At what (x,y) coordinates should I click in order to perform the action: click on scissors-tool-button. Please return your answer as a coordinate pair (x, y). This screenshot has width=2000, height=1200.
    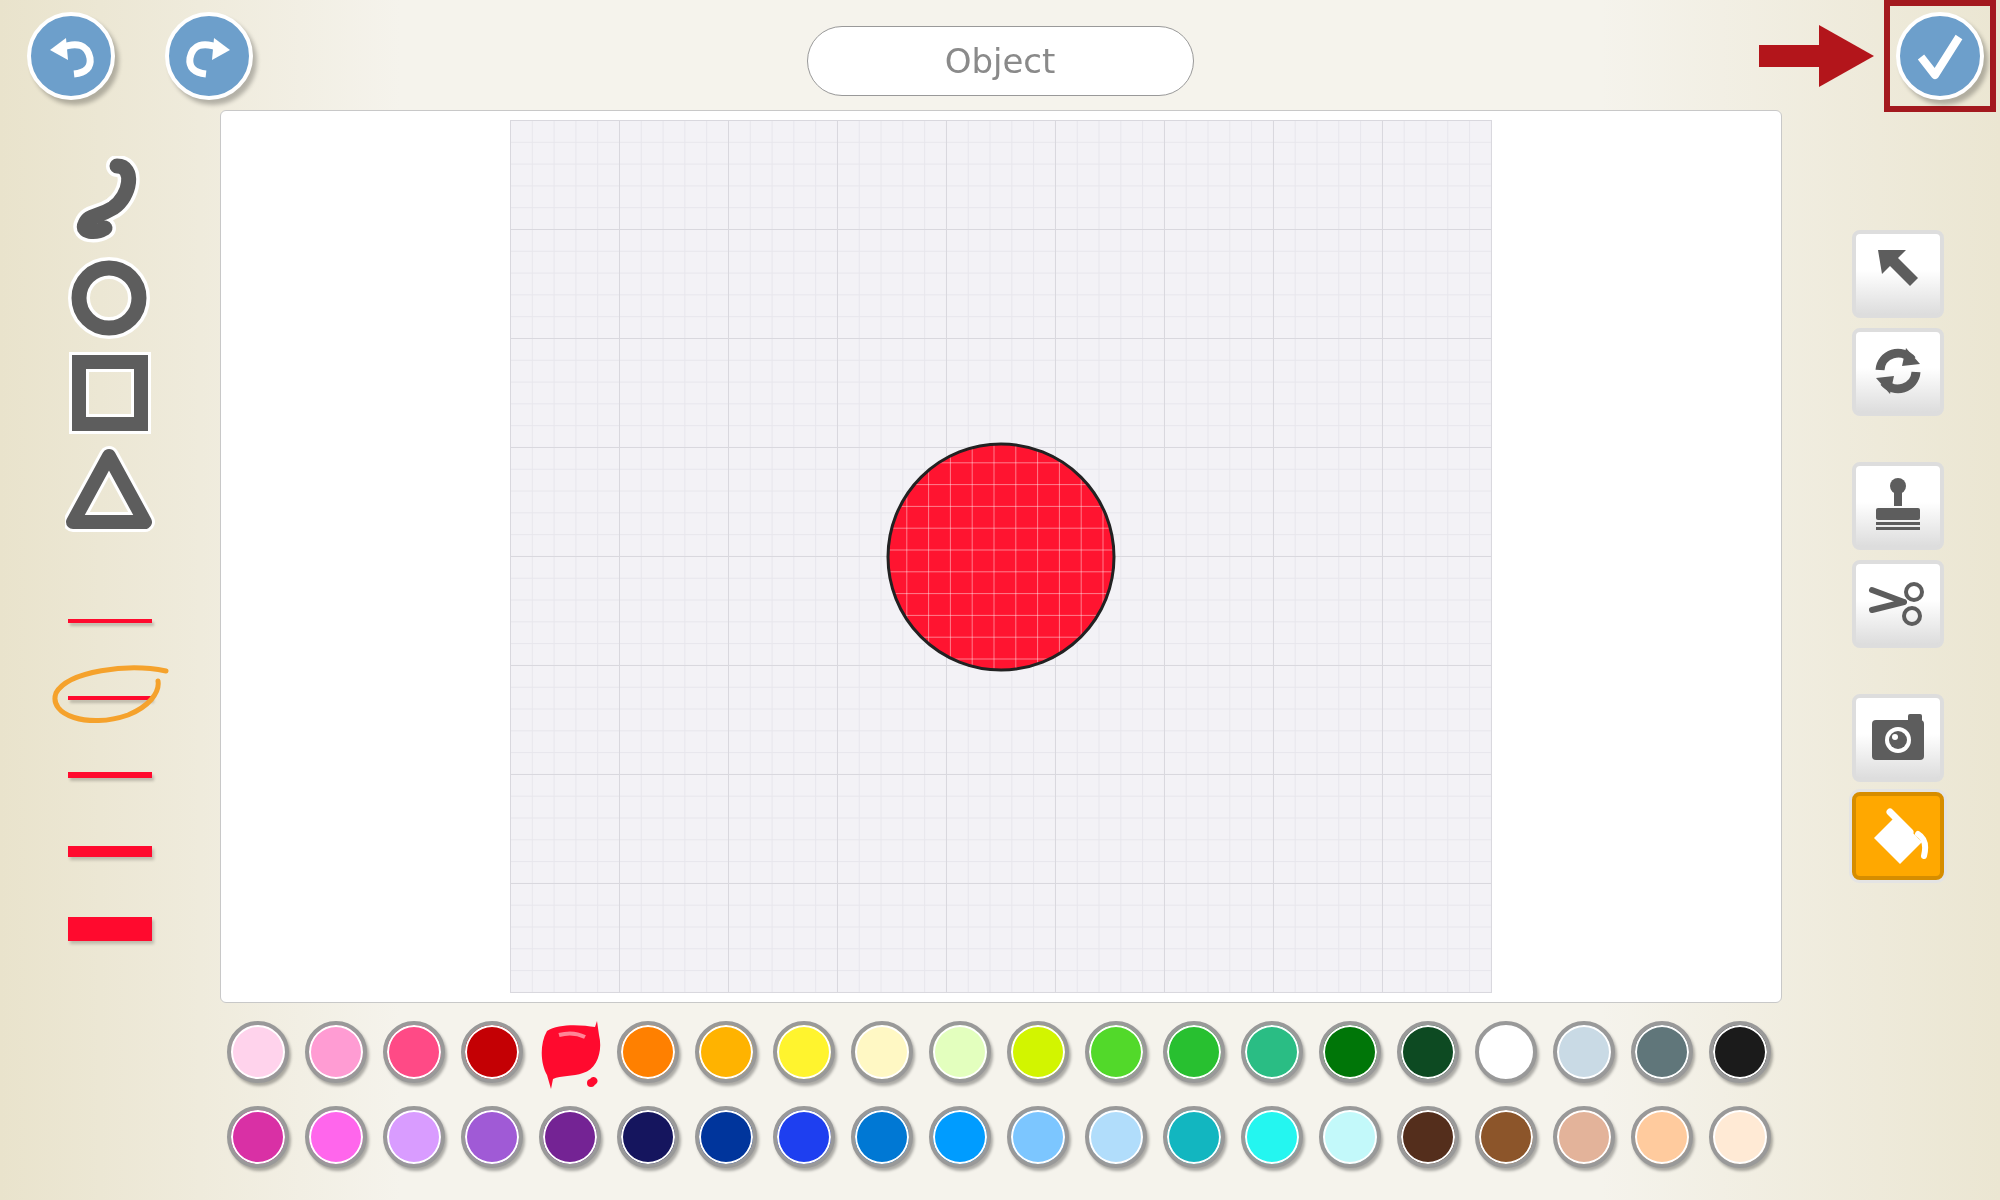
    Looking at the image, I should click on (1898, 604).